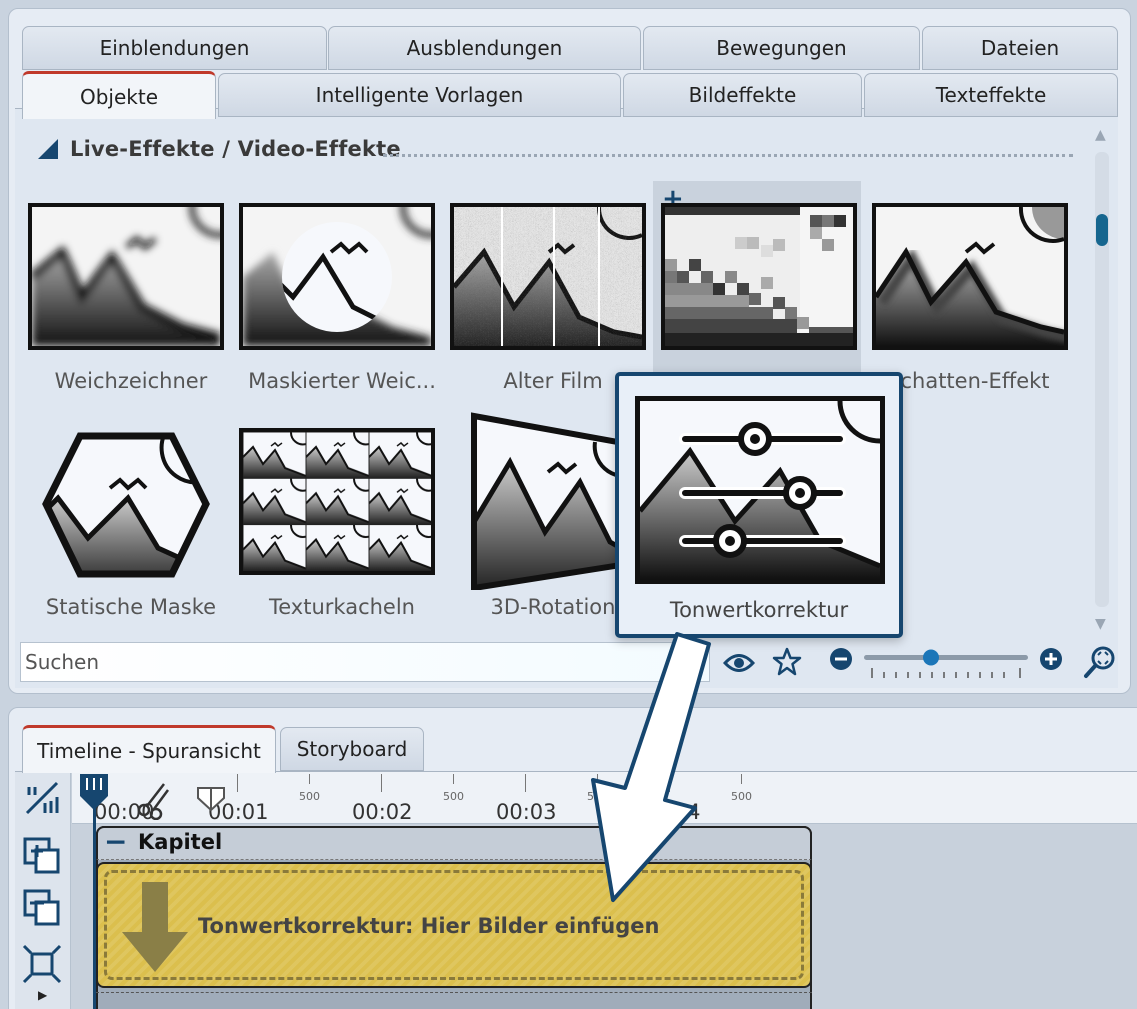 The width and height of the screenshot is (1137, 1009). What do you see at coordinates (382, 812) in the screenshot?
I see `ruler-label: 00:02` at bounding box center [382, 812].